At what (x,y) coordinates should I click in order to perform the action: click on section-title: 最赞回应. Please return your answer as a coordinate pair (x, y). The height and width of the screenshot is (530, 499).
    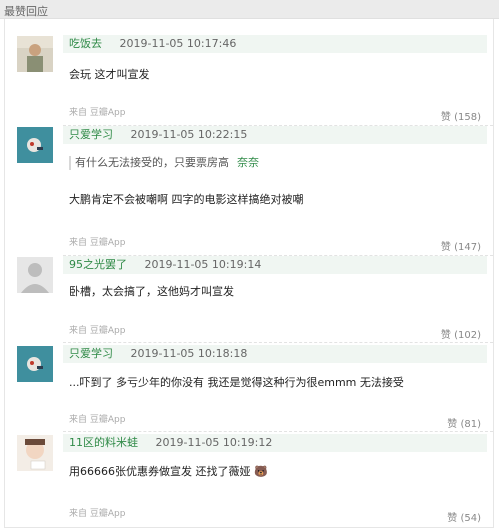
    Looking at the image, I should click on (26, 11).